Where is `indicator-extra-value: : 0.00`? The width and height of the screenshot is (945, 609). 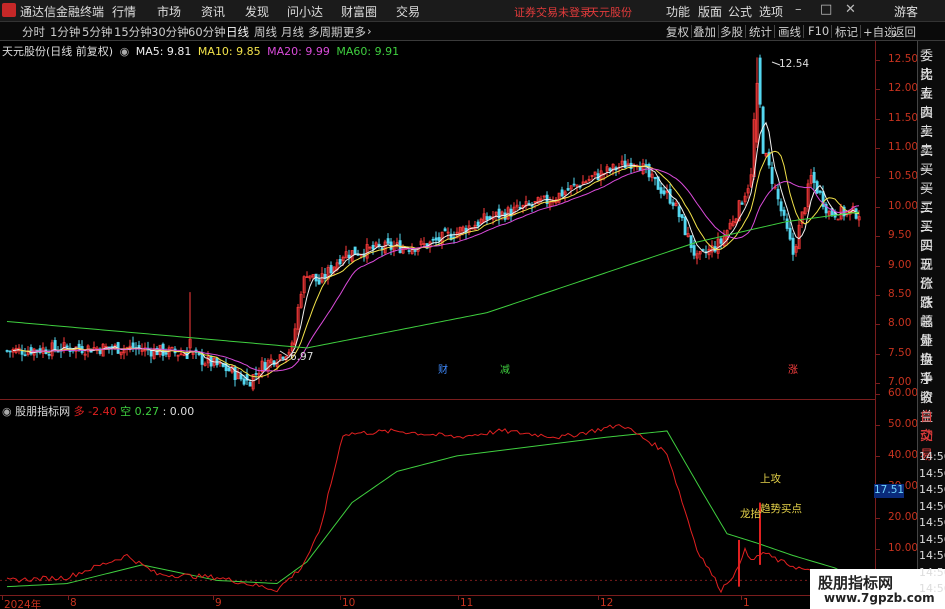 indicator-extra-value: : 0.00 is located at coordinates (178, 411).